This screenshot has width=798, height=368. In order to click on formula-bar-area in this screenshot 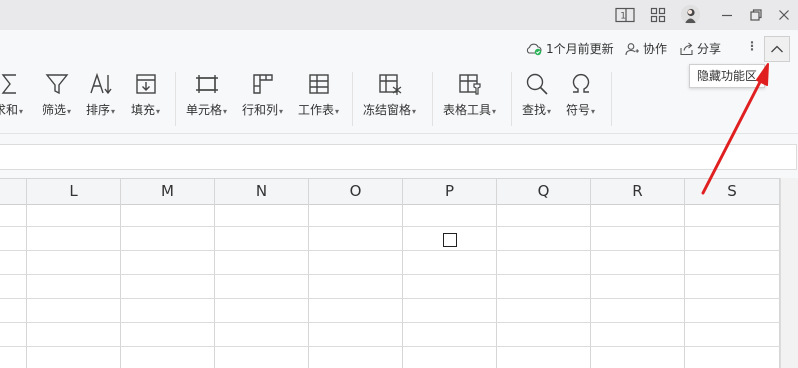, I will do `click(399, 156)`.